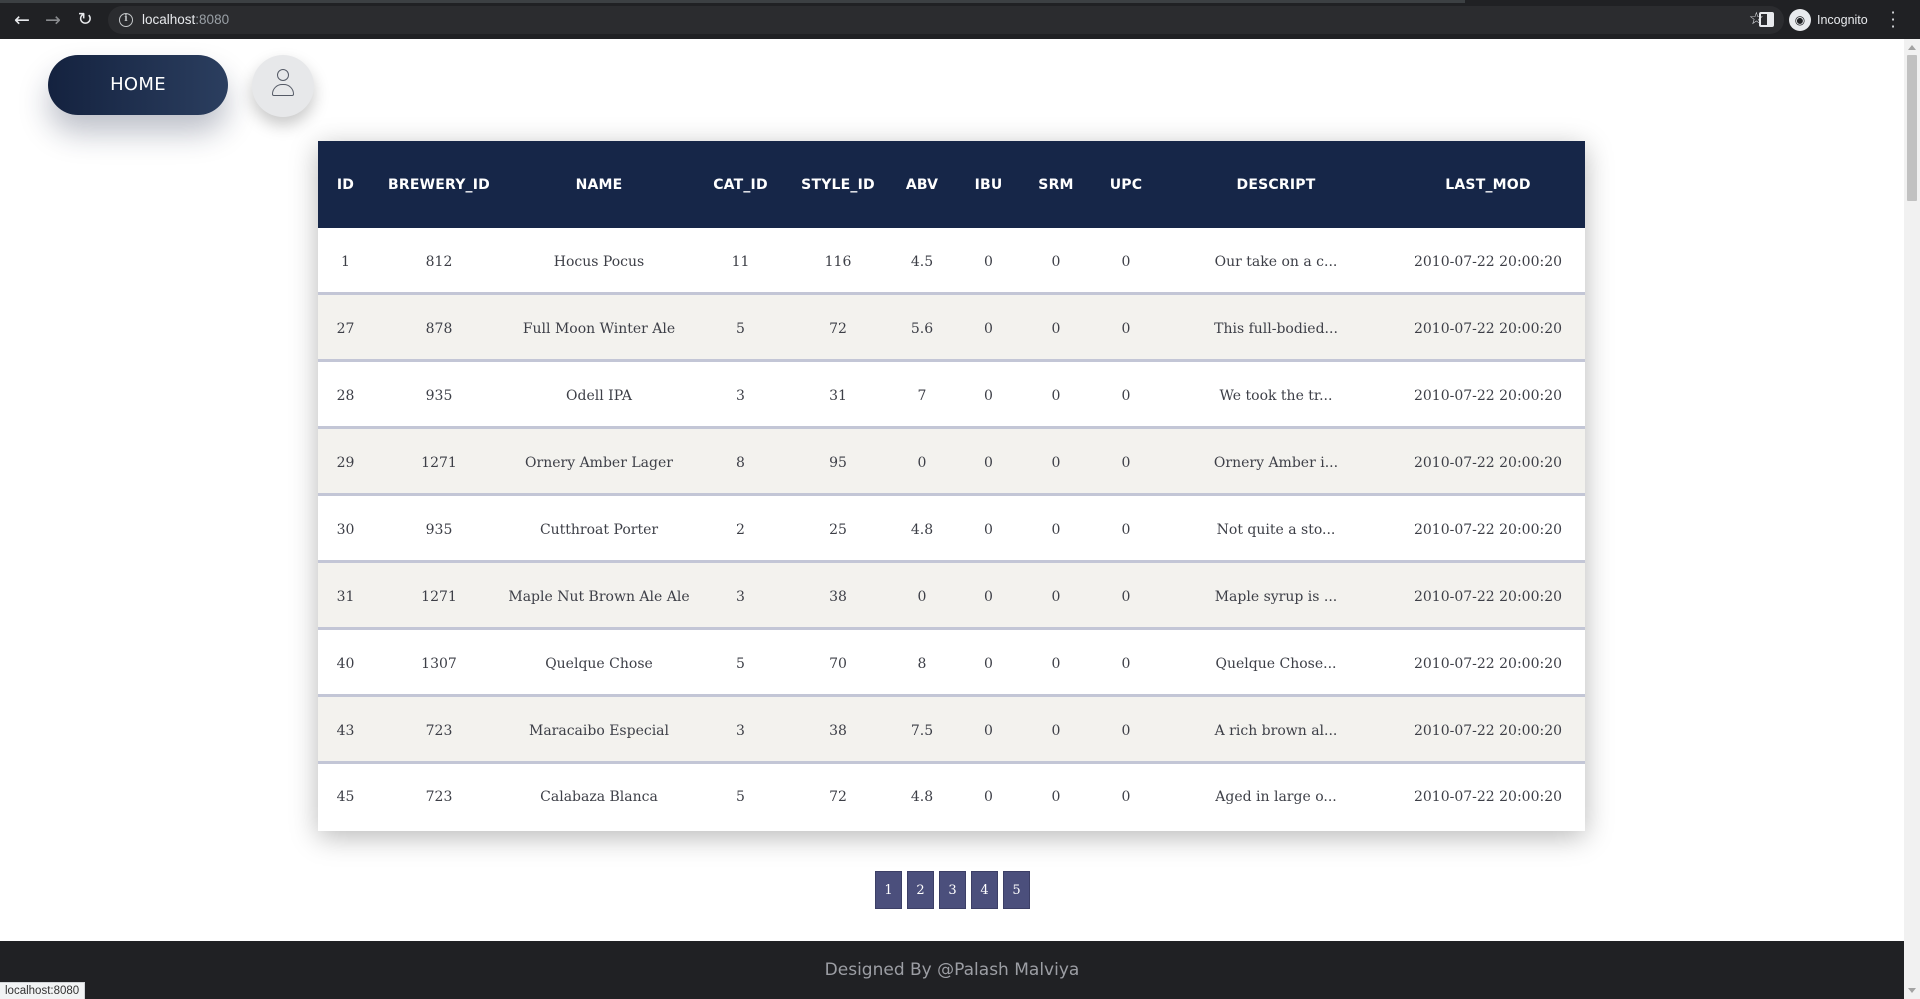 The width and height of the screenshot is (1920, 999). What do you see at coordinates (838, 663) in the screenshot?
I see `cell-style-id: 70` at bounding box center [838, 663].